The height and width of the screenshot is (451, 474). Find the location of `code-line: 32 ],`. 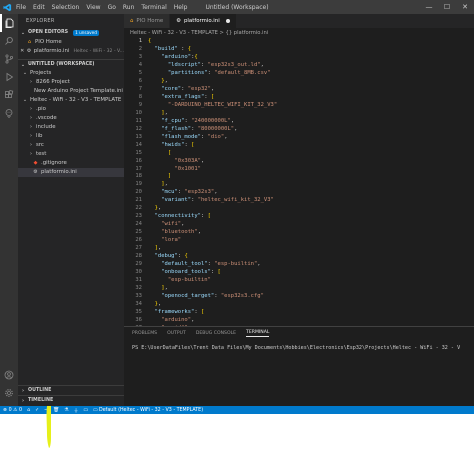

code-line: 32 ], is located at coordinates (299, 289).